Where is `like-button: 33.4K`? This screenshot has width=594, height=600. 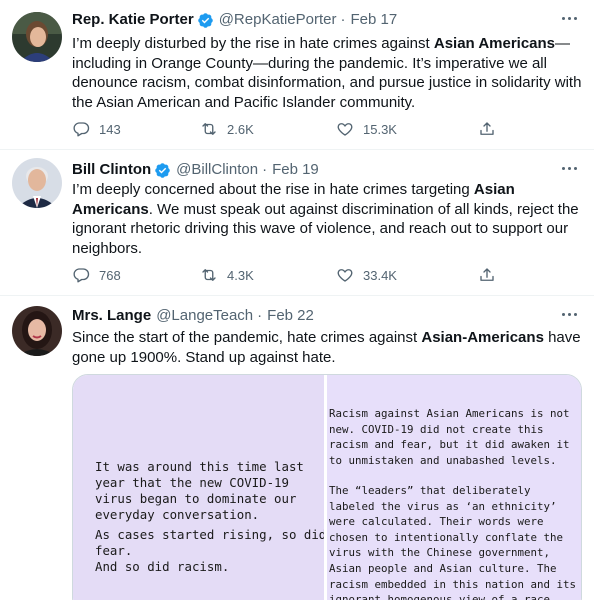
like-button: 33.4K is located at coordinates (366, 275).